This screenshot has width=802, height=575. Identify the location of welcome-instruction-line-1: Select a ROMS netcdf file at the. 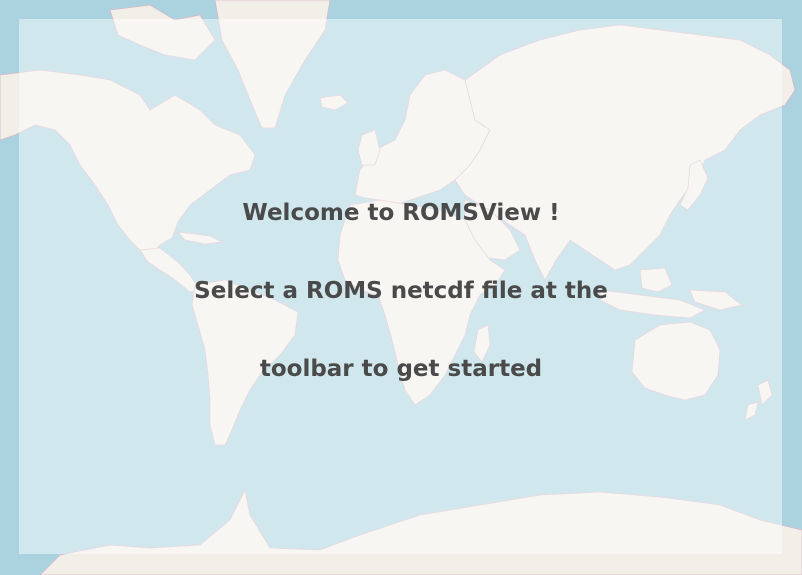
(401, 291).